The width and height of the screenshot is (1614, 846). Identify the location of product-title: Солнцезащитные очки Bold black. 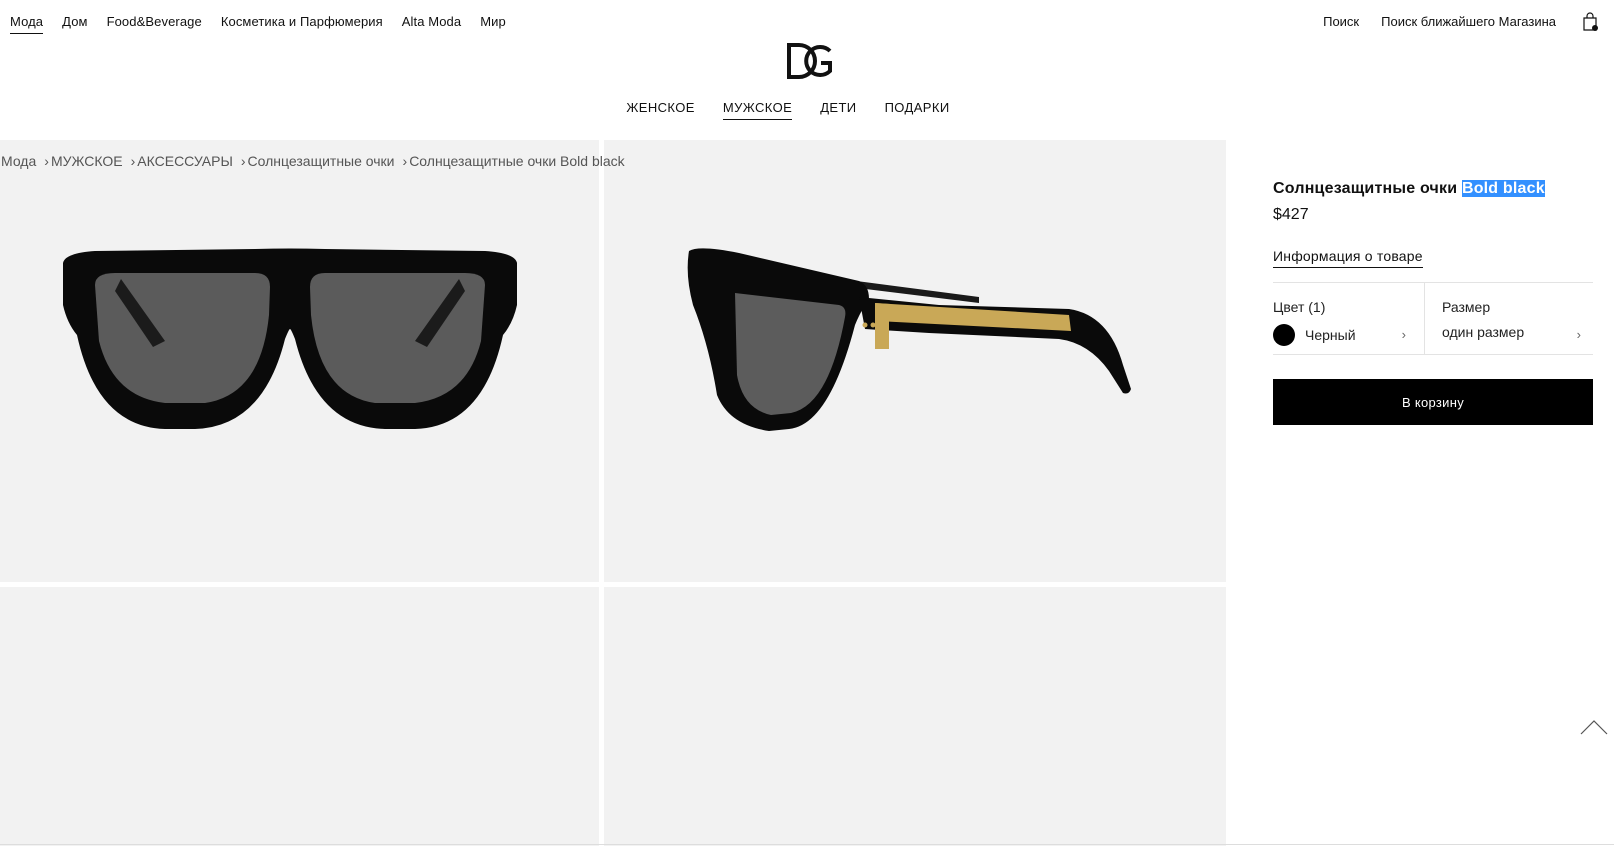
(1433, 189).